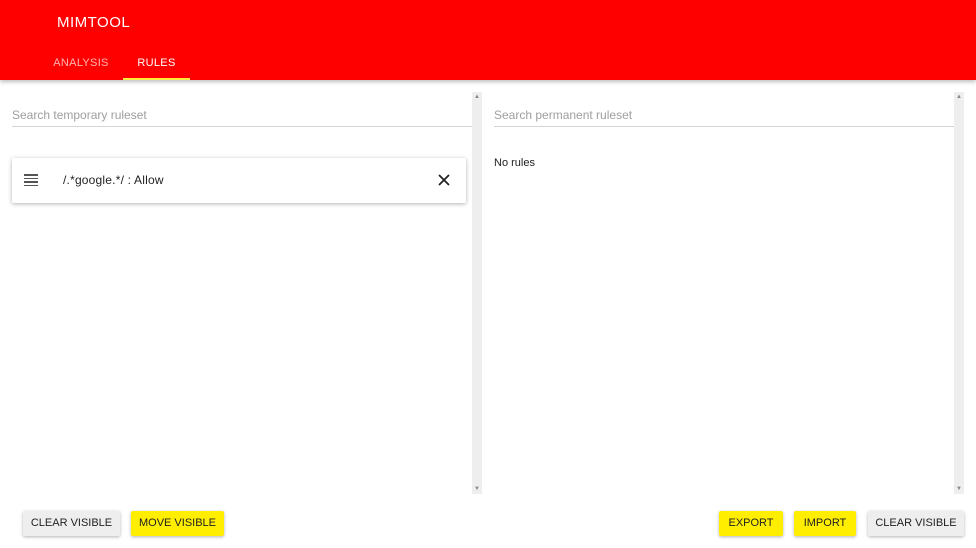 The width and height of the screenshot is (976, 548). What do you see at coordinates (751, 523) in the screenshot?
I see `export-button: EXPORT` at bounding box center [751, 523].